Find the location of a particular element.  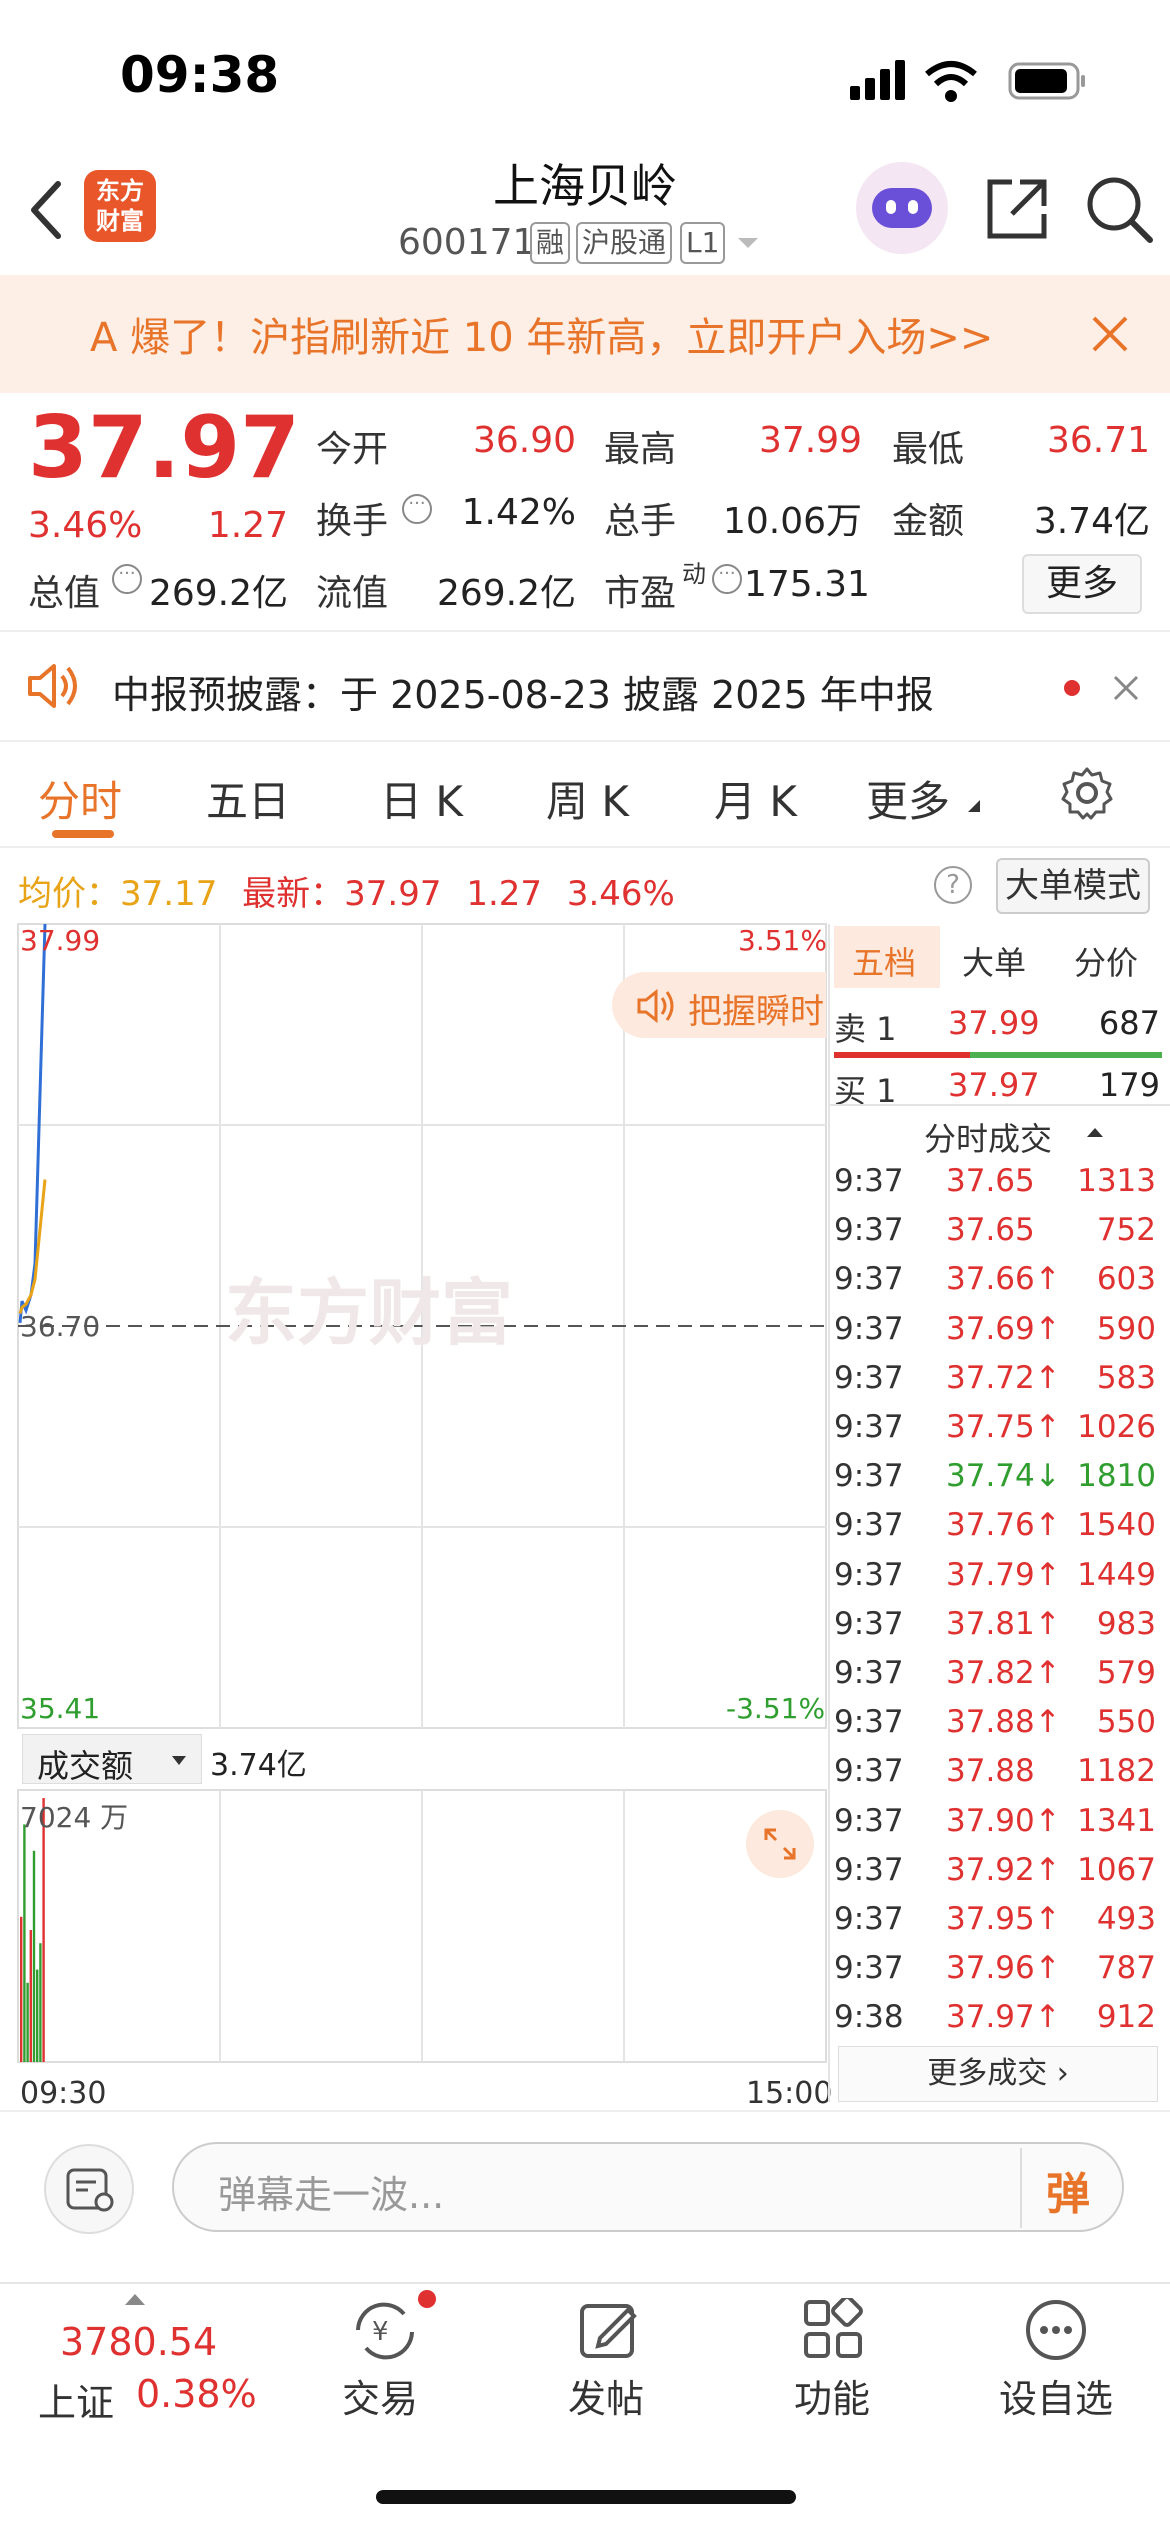

ob-tab-big: 大单 is located at coordinates (994, 961).